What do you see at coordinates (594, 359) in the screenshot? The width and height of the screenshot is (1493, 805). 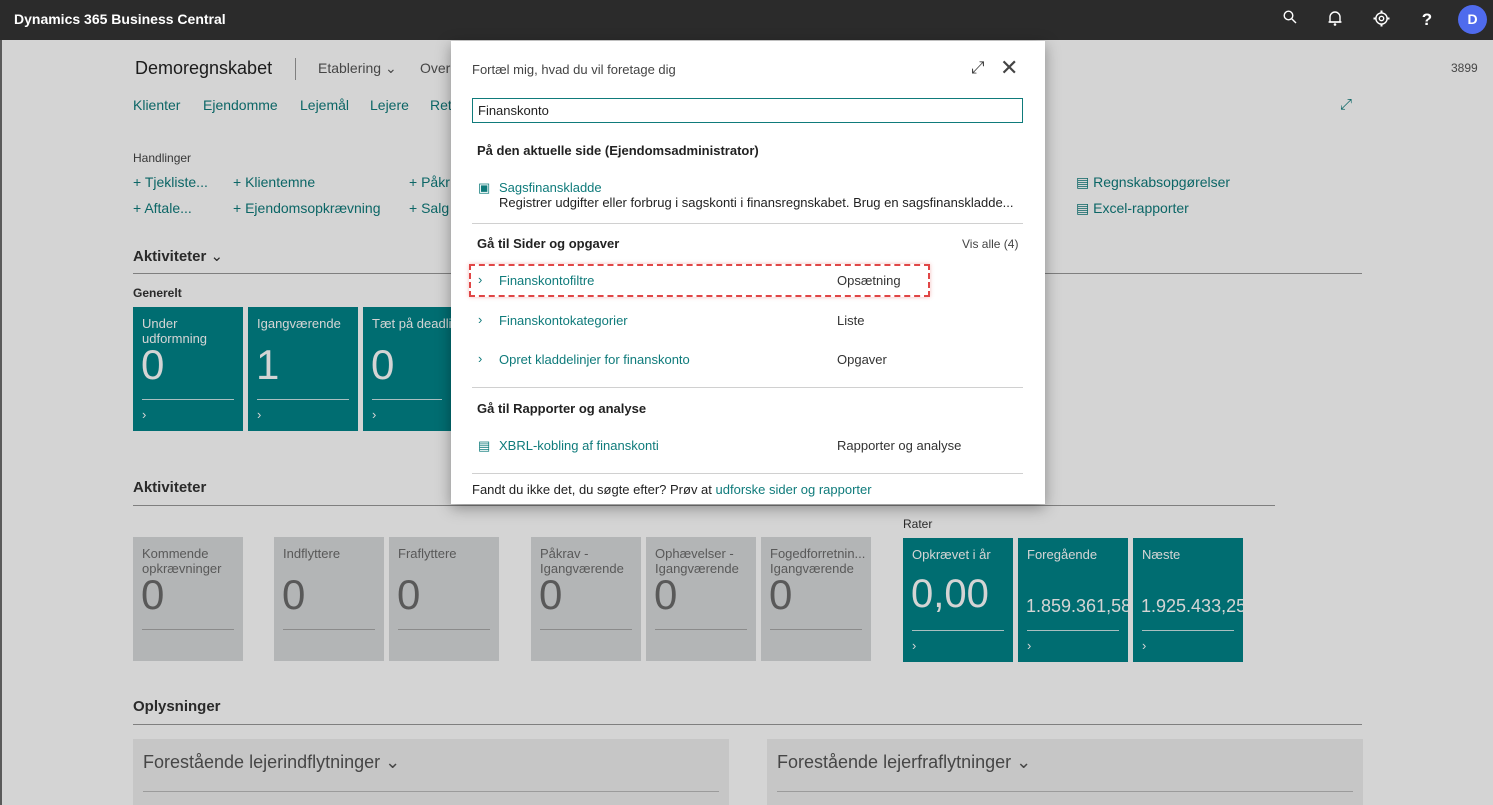 I see `result-opret-kladdelinjer: Opret kladdelinjer for finanskonto` at bounding box center [594, 359].